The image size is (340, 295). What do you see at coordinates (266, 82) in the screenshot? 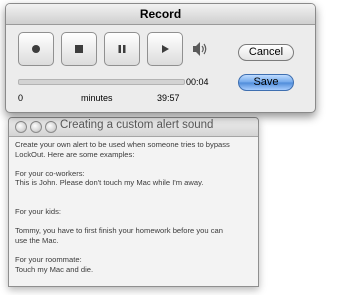
I see `save-button: Save` at bounding box center [266, 82].